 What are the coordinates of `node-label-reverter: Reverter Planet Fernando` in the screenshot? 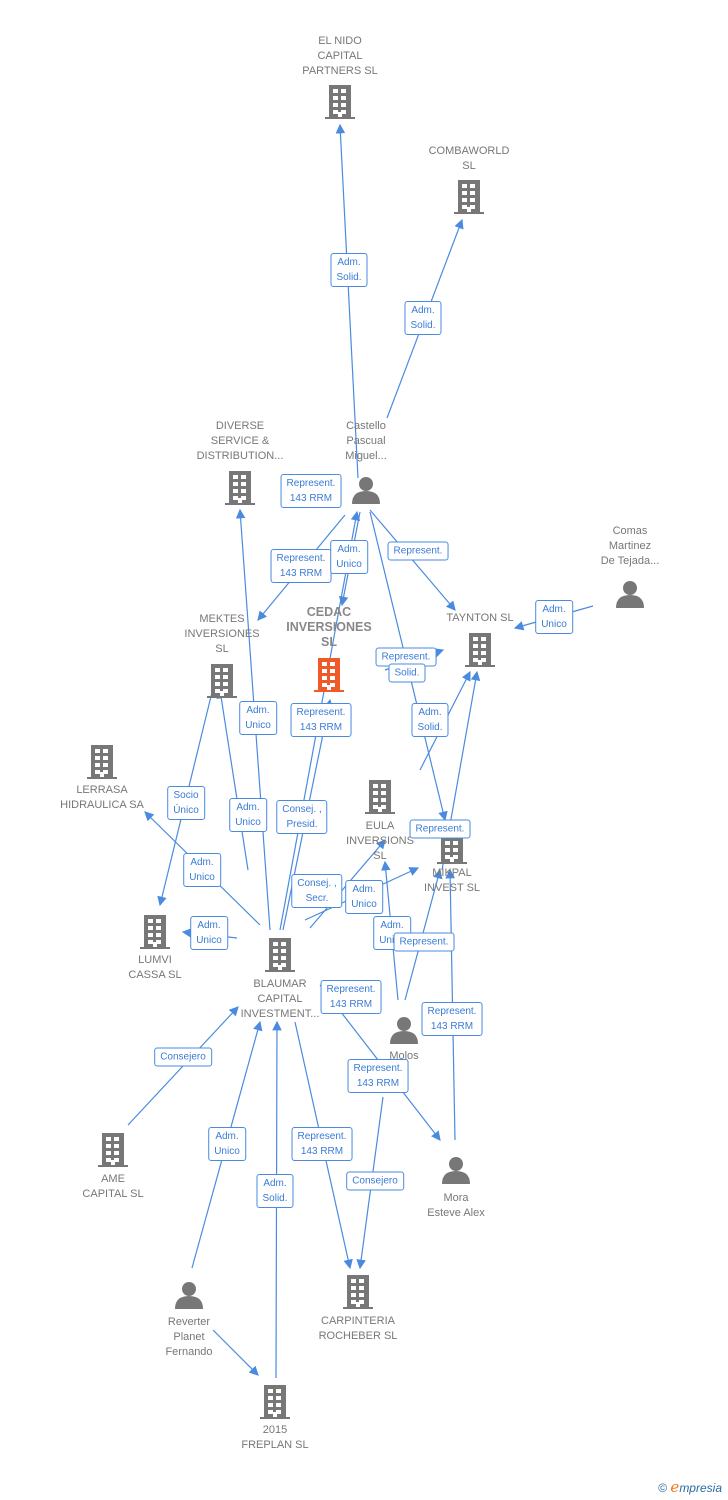 It's located at (188, 1337).